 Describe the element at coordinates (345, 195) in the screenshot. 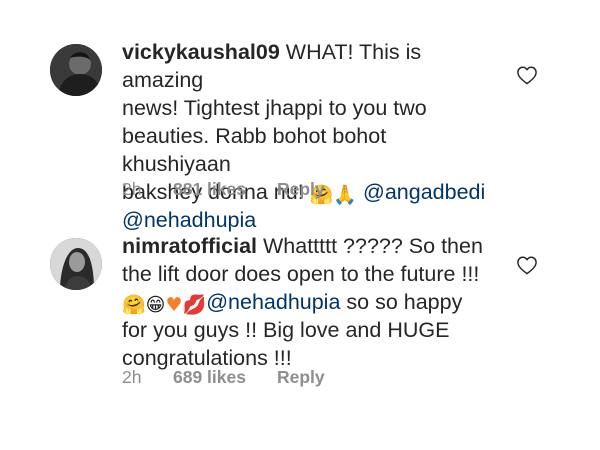

I see `folded-hands-emoji: 🙏` at that location.